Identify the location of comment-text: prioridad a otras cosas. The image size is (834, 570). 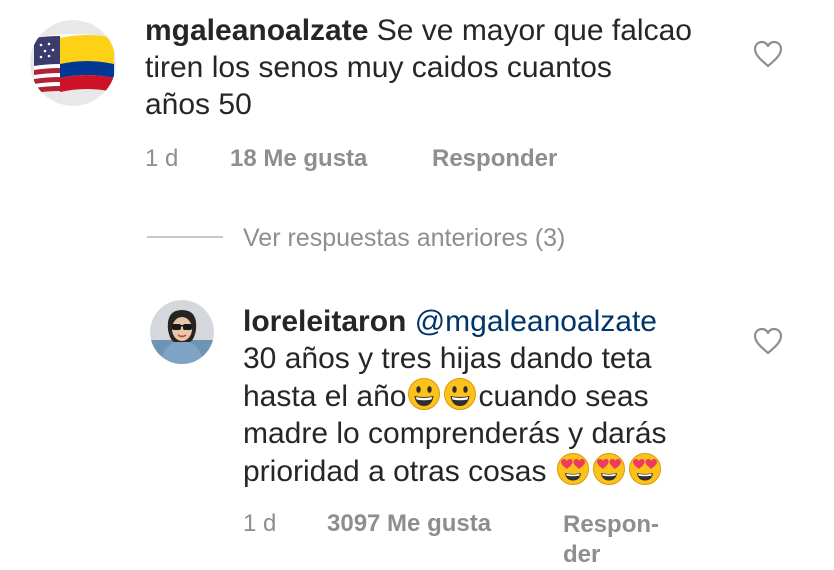
(395, 471).